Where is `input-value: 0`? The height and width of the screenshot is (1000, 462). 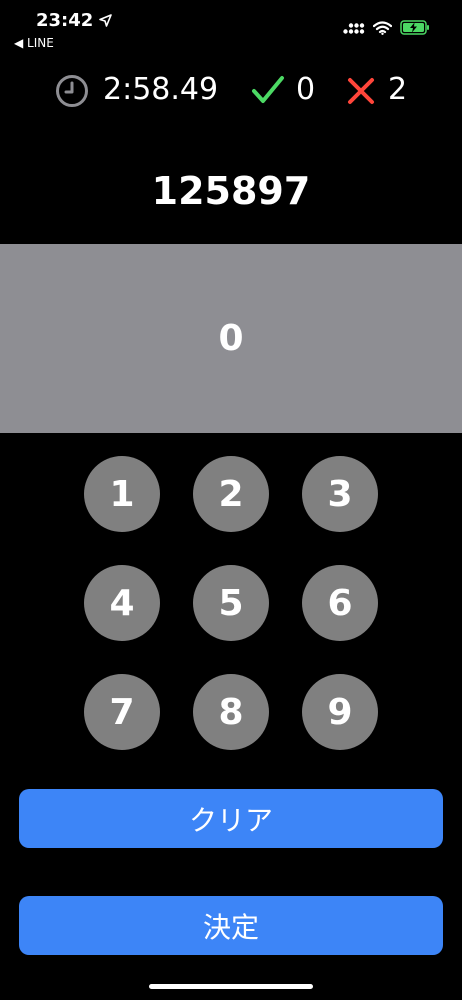
input-value: 0 is located at coordinates (231, 338).